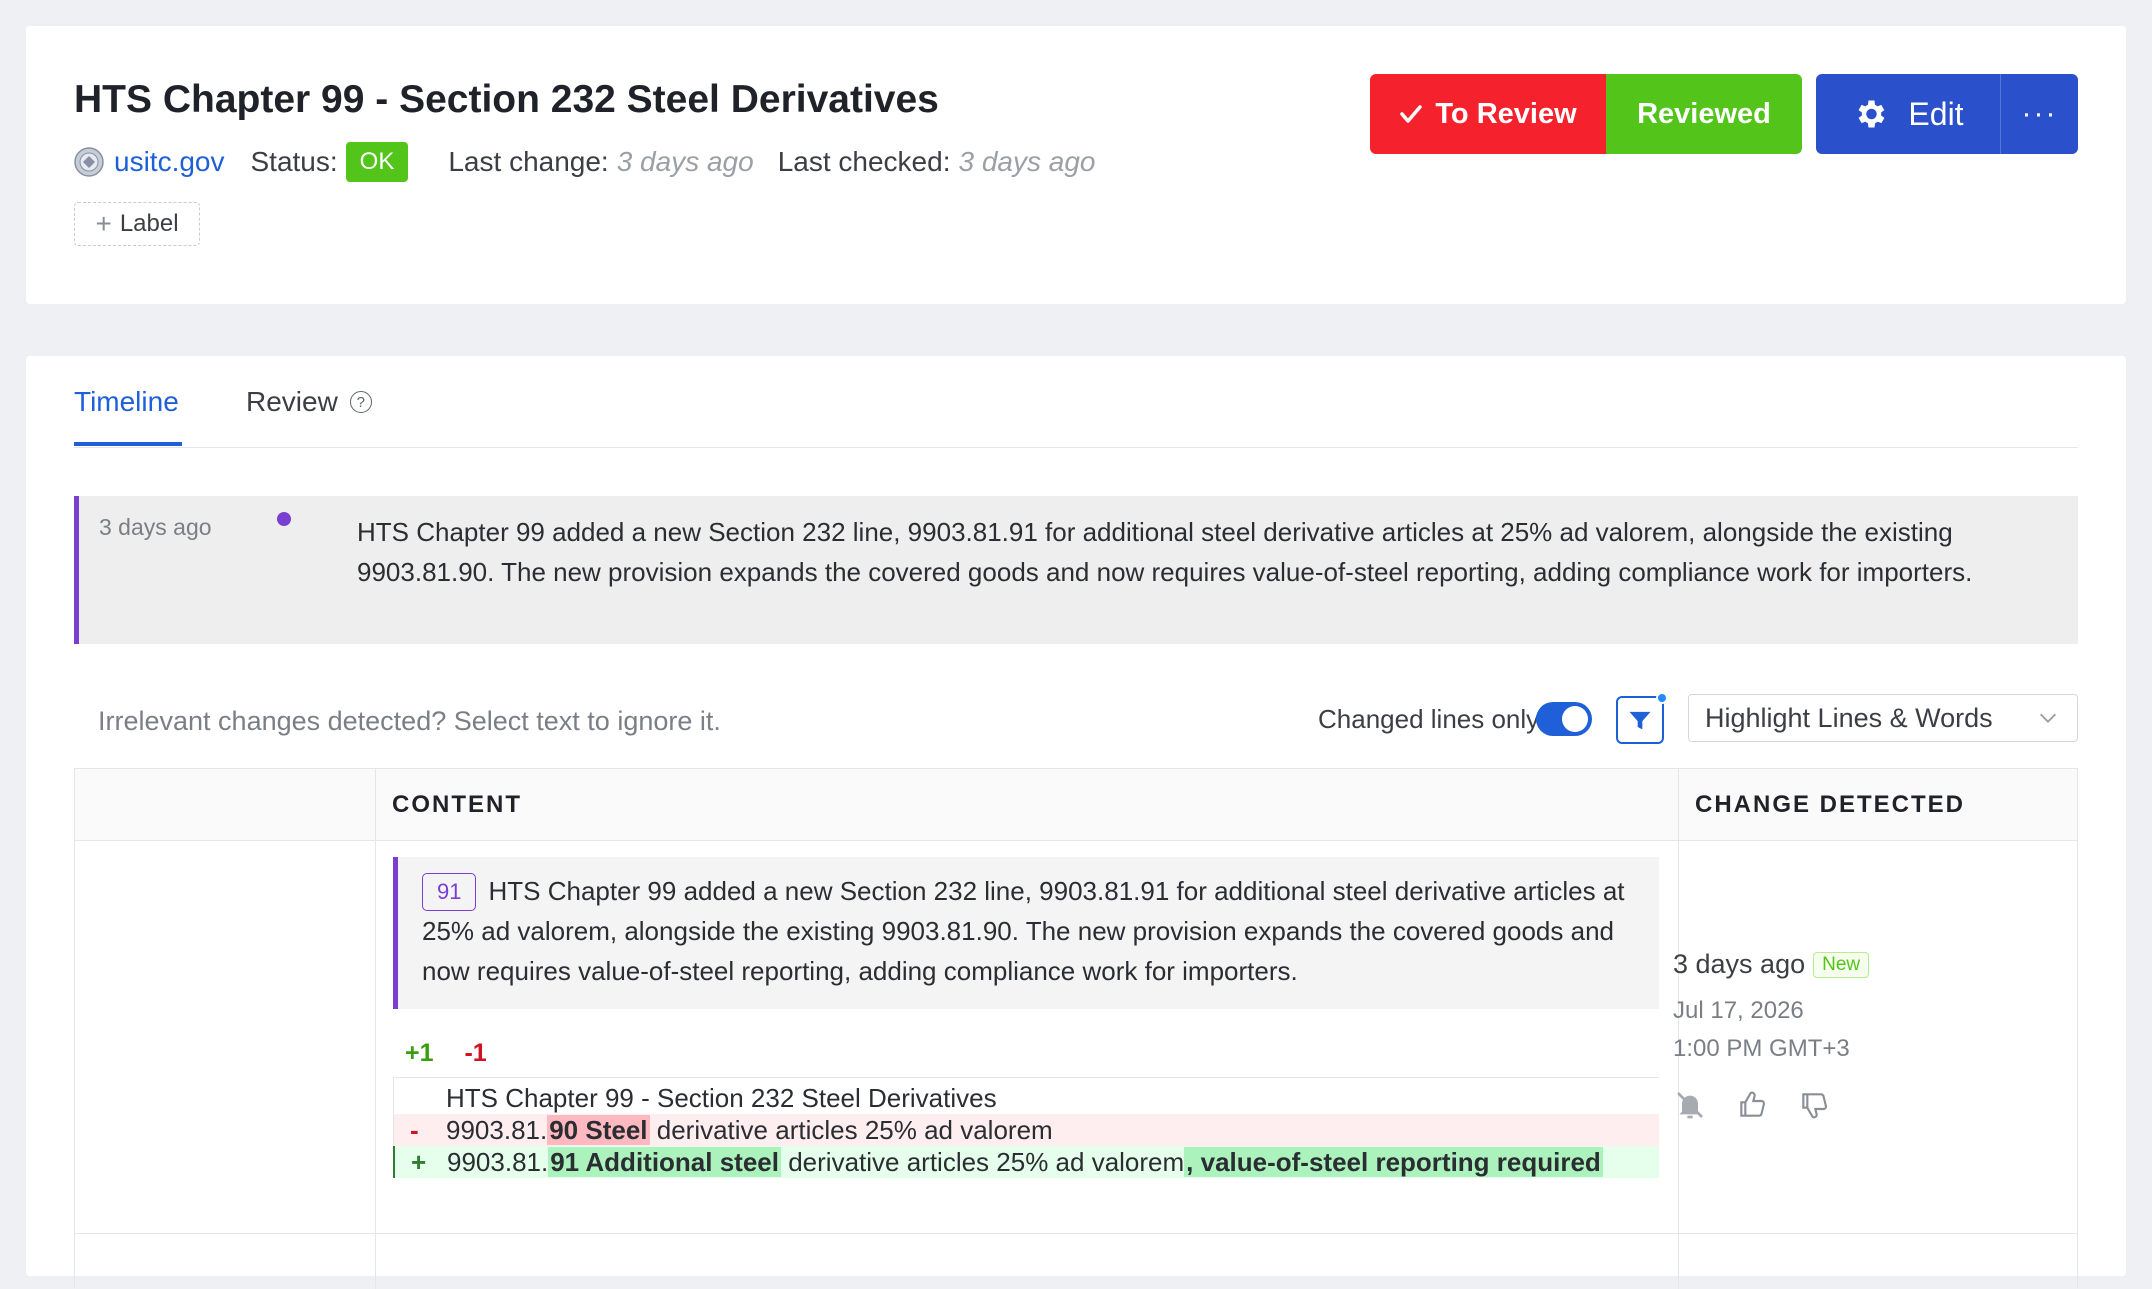 This screenshot has width=2152, height=1289. What do you see at coordinates (169, 162) in the screenshot?
I see `site-link: usitc.gov` at bounding box center [169, 162].